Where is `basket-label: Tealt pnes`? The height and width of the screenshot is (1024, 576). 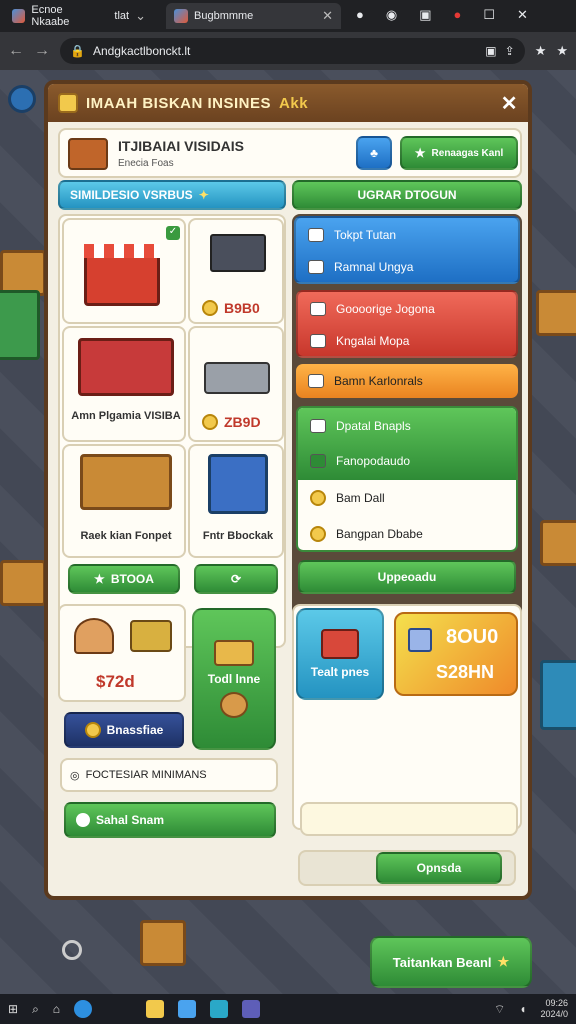
basket-label: Tealt pnes is located at coordinates (340, 672).